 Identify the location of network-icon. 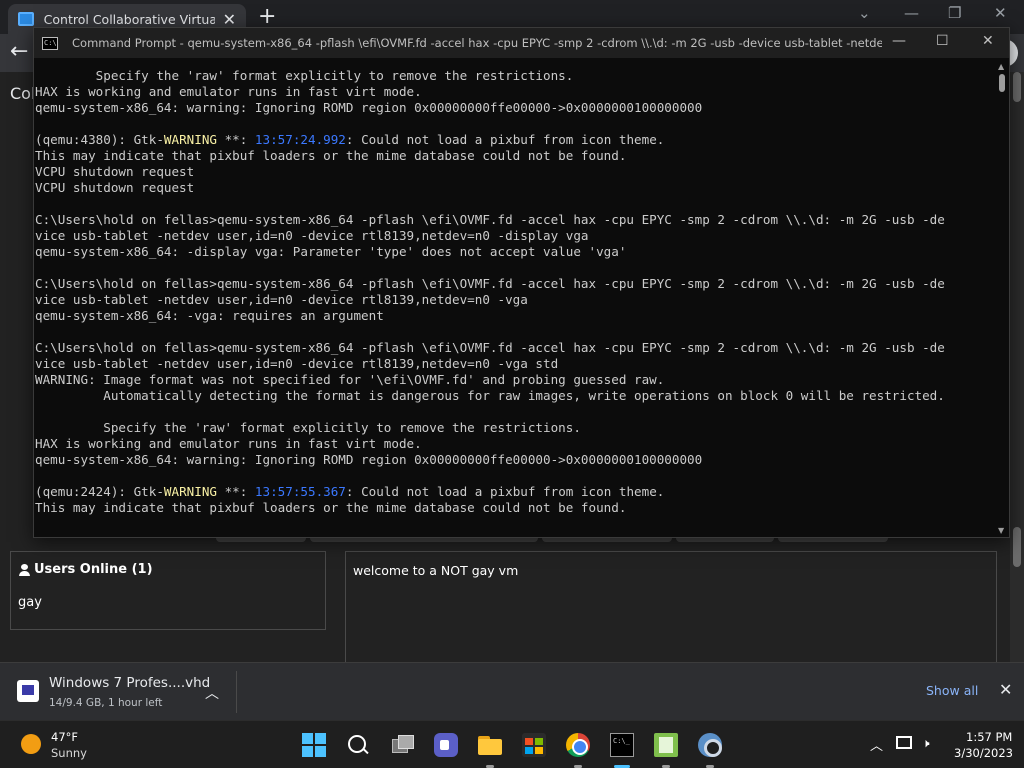
(904, 742).